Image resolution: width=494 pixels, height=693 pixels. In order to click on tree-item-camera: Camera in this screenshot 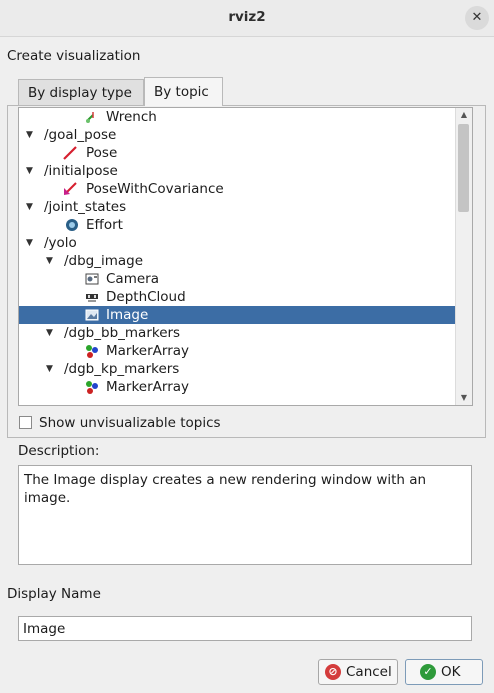, I will do `click(237, 279)`.